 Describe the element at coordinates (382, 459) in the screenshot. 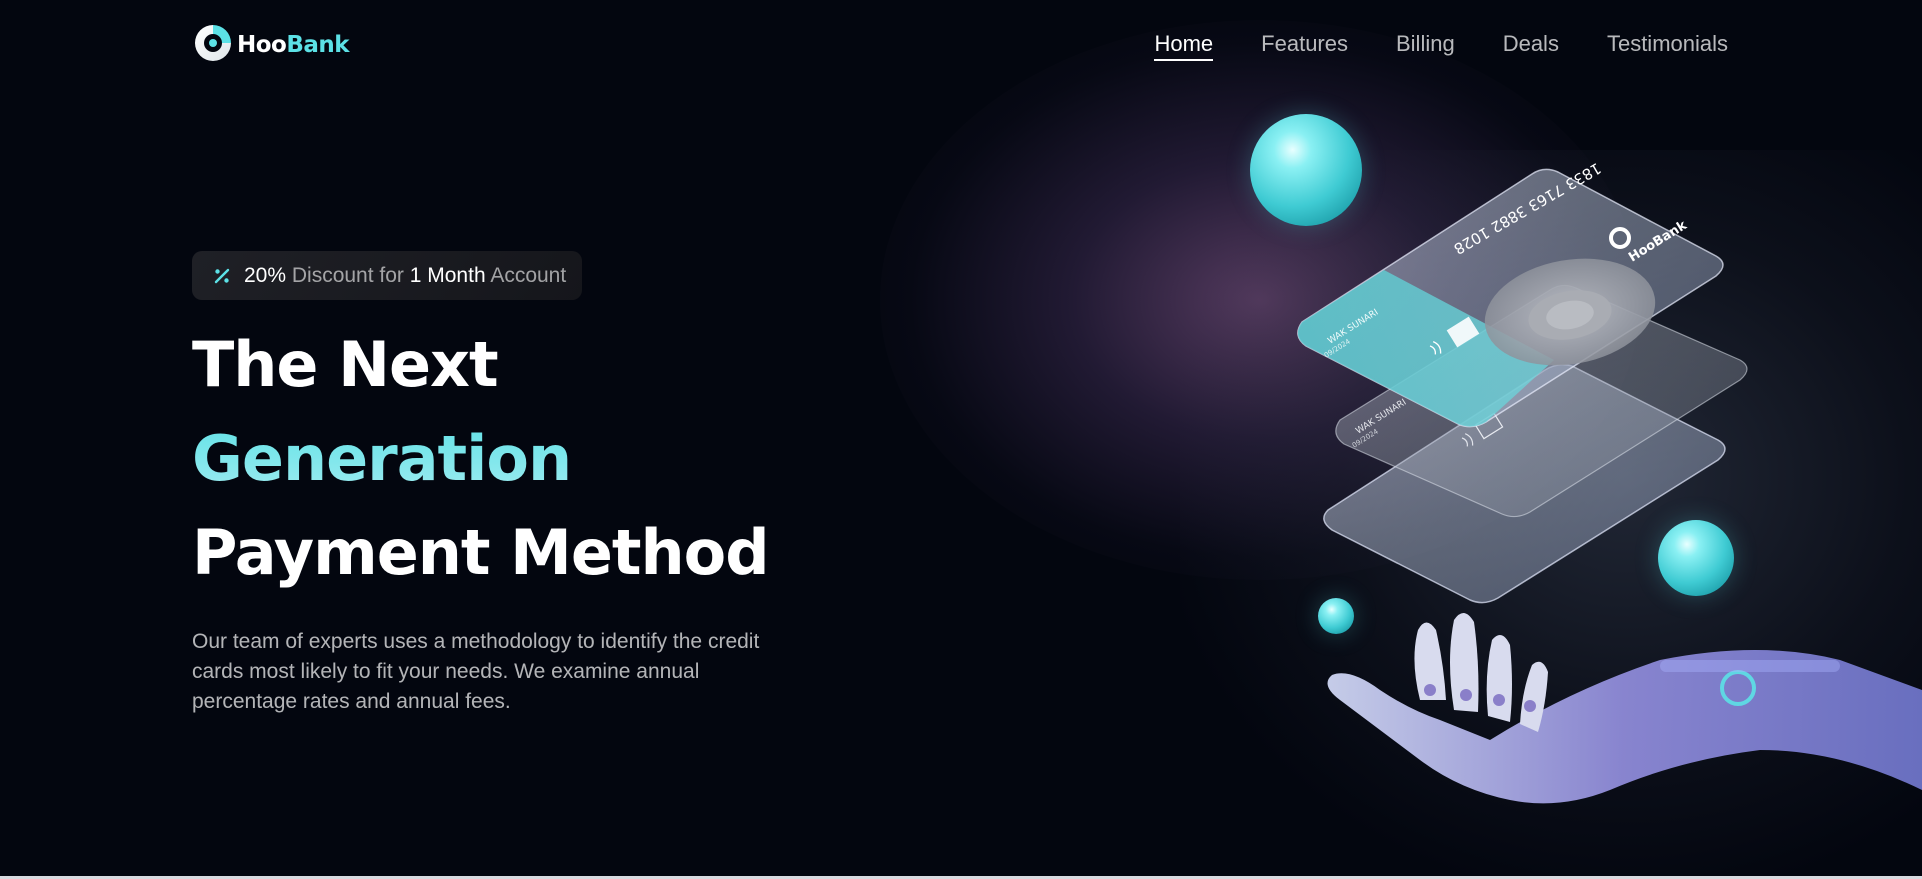

I see `hero-title-line-2: Generation` at that location.